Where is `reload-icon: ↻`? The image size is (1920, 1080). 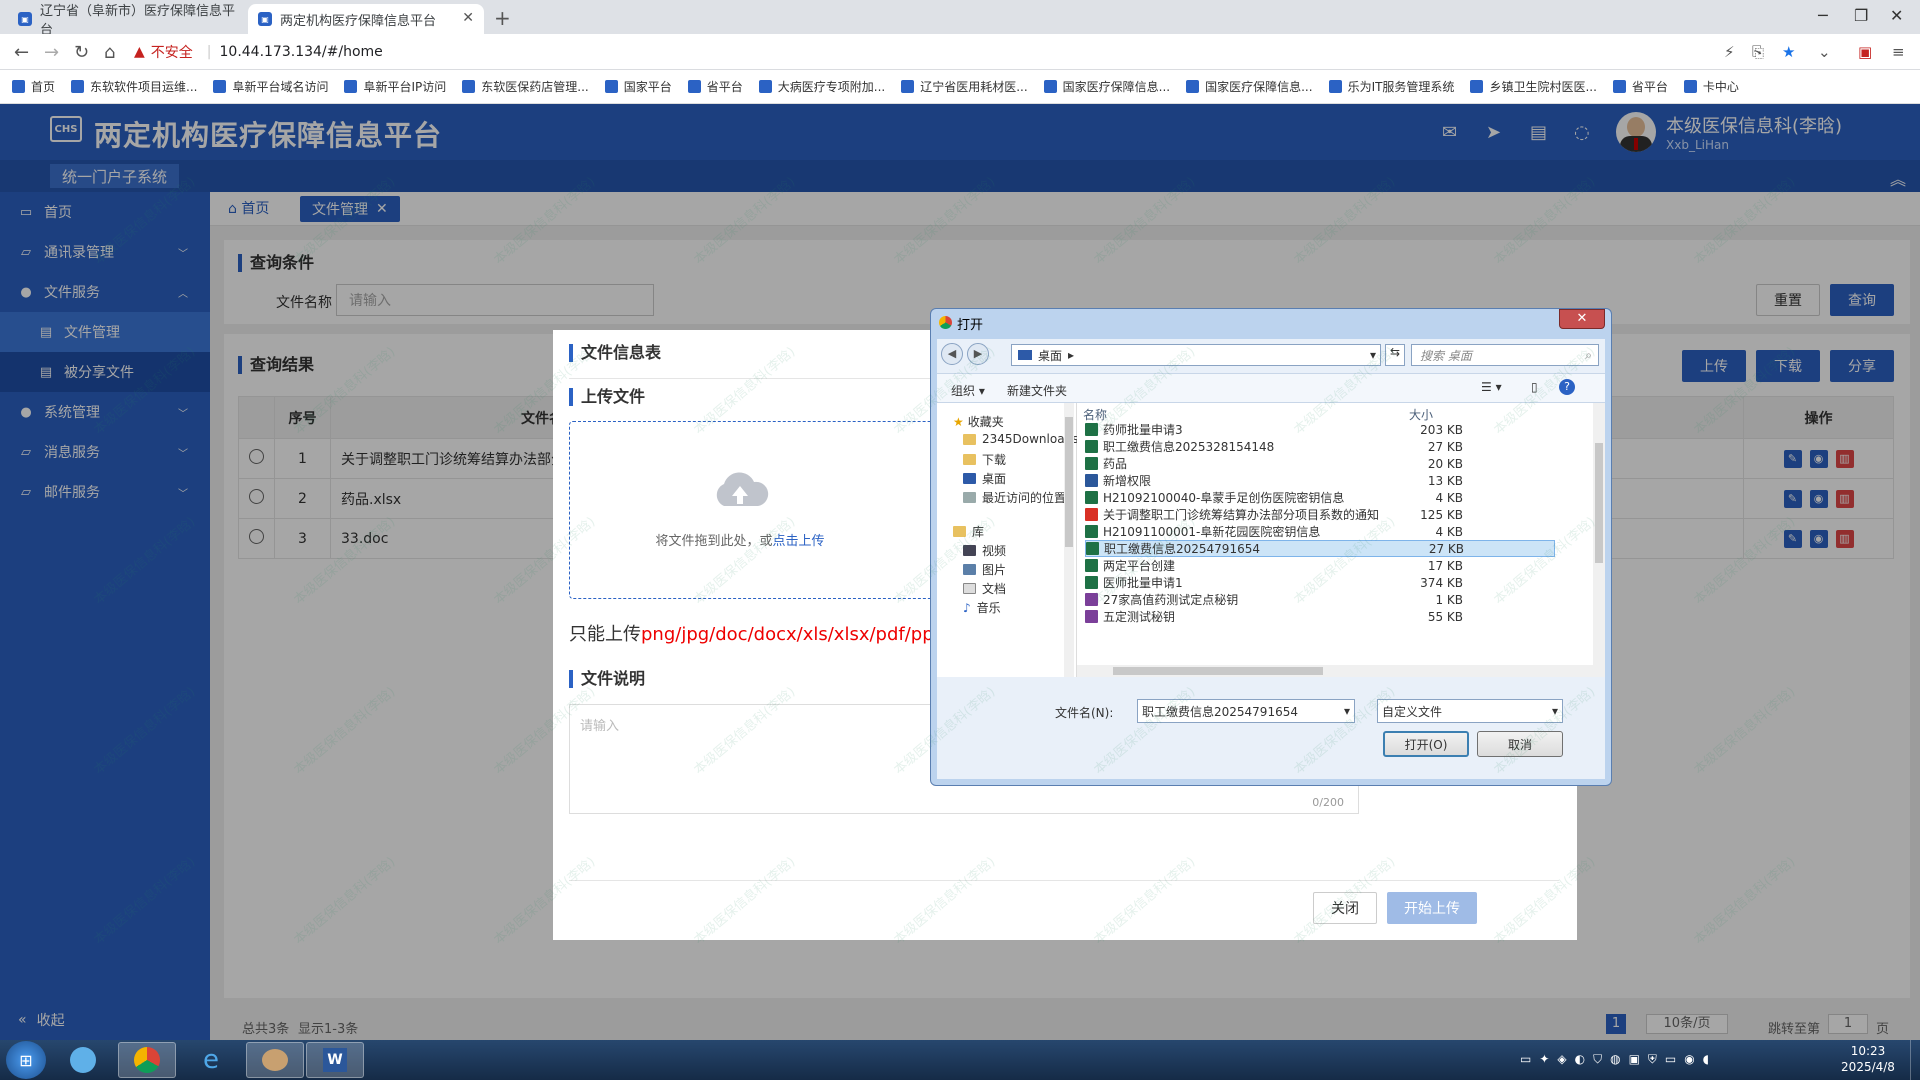
reload-icon: ↻ is located at coordinates (81, 52).